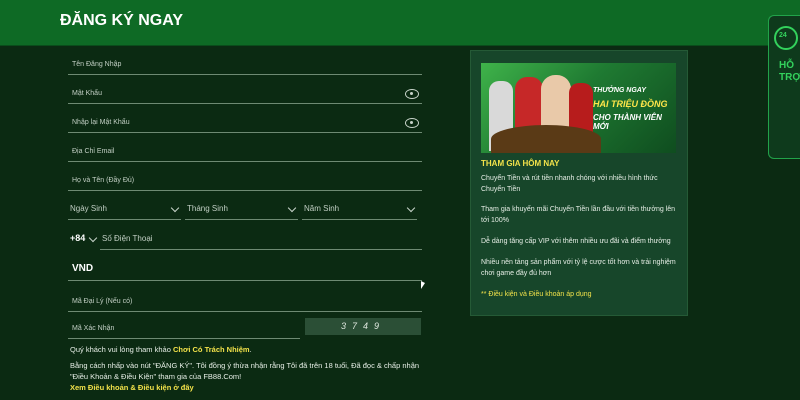  I want to click on phone-placeholder: Số Điện Thoại, so click(127, 238).